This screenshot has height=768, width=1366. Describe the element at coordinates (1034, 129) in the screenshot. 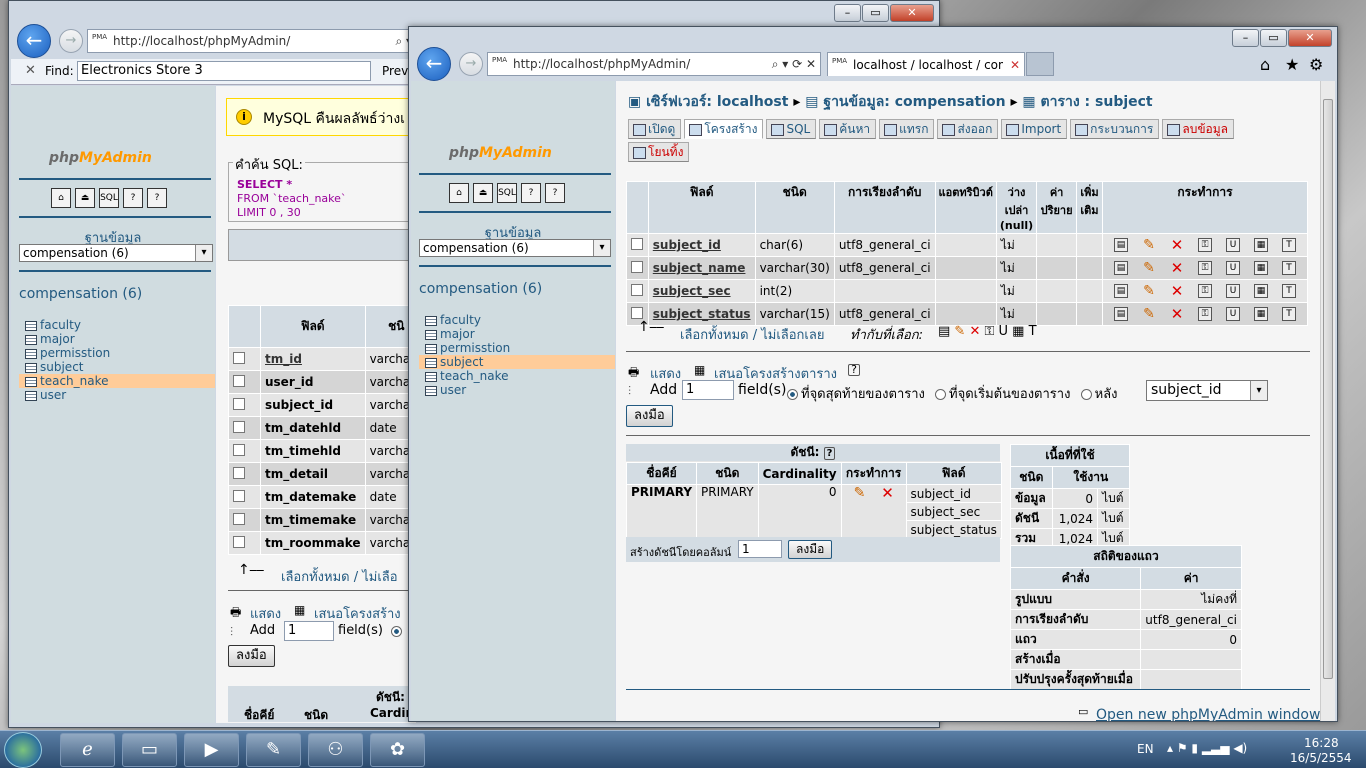

I see `tab-import: Import` at that location.